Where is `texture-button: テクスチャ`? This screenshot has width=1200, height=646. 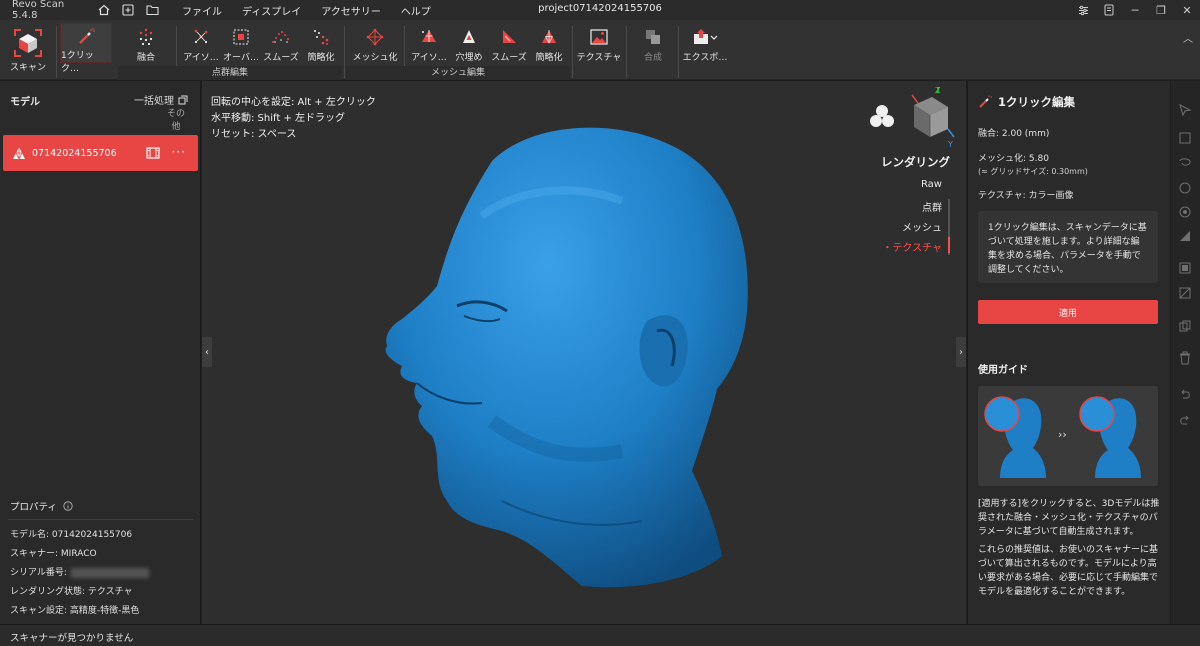
texture-button: テクスチャ is located at coordinates (599, 44).